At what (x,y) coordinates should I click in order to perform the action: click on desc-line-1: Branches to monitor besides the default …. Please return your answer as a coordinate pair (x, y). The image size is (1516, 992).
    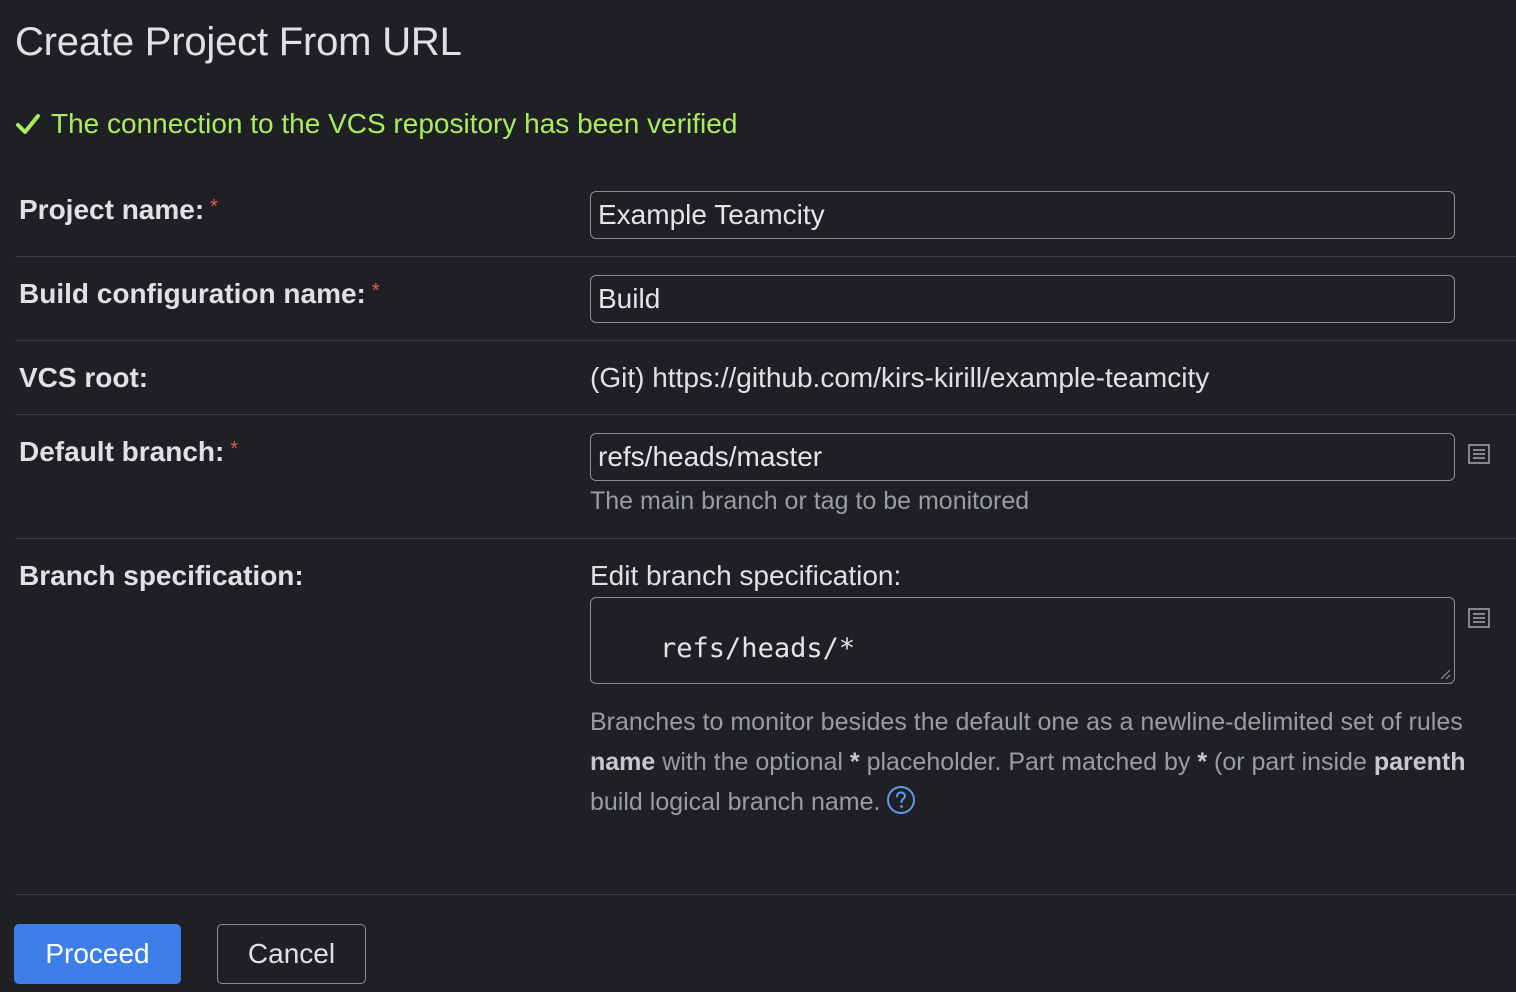
    Looking at the image, I should click on (1026, 722).